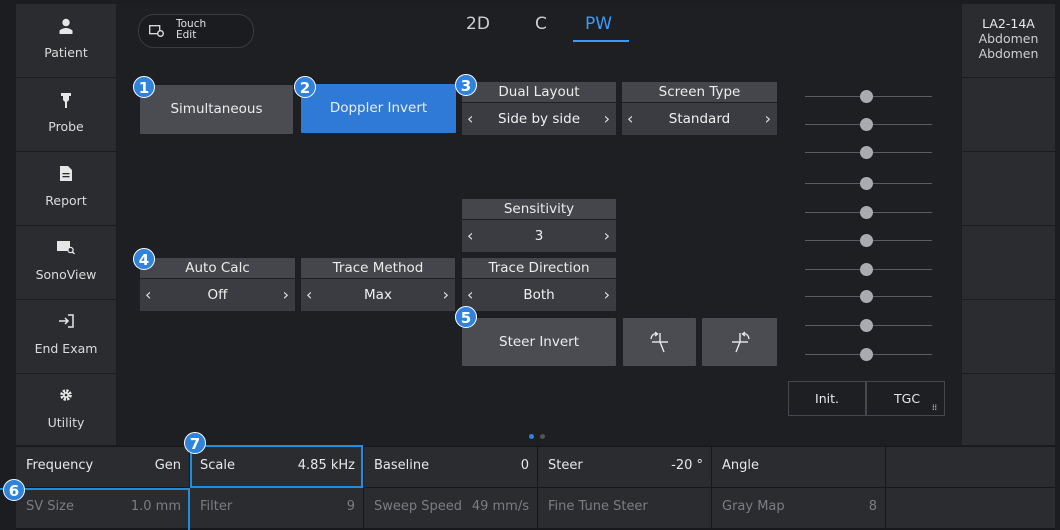 The image size is (1060, 530). Describe the element at coordinates (827, 398) in the screenshot. I see `init-button: Init.` at that location.